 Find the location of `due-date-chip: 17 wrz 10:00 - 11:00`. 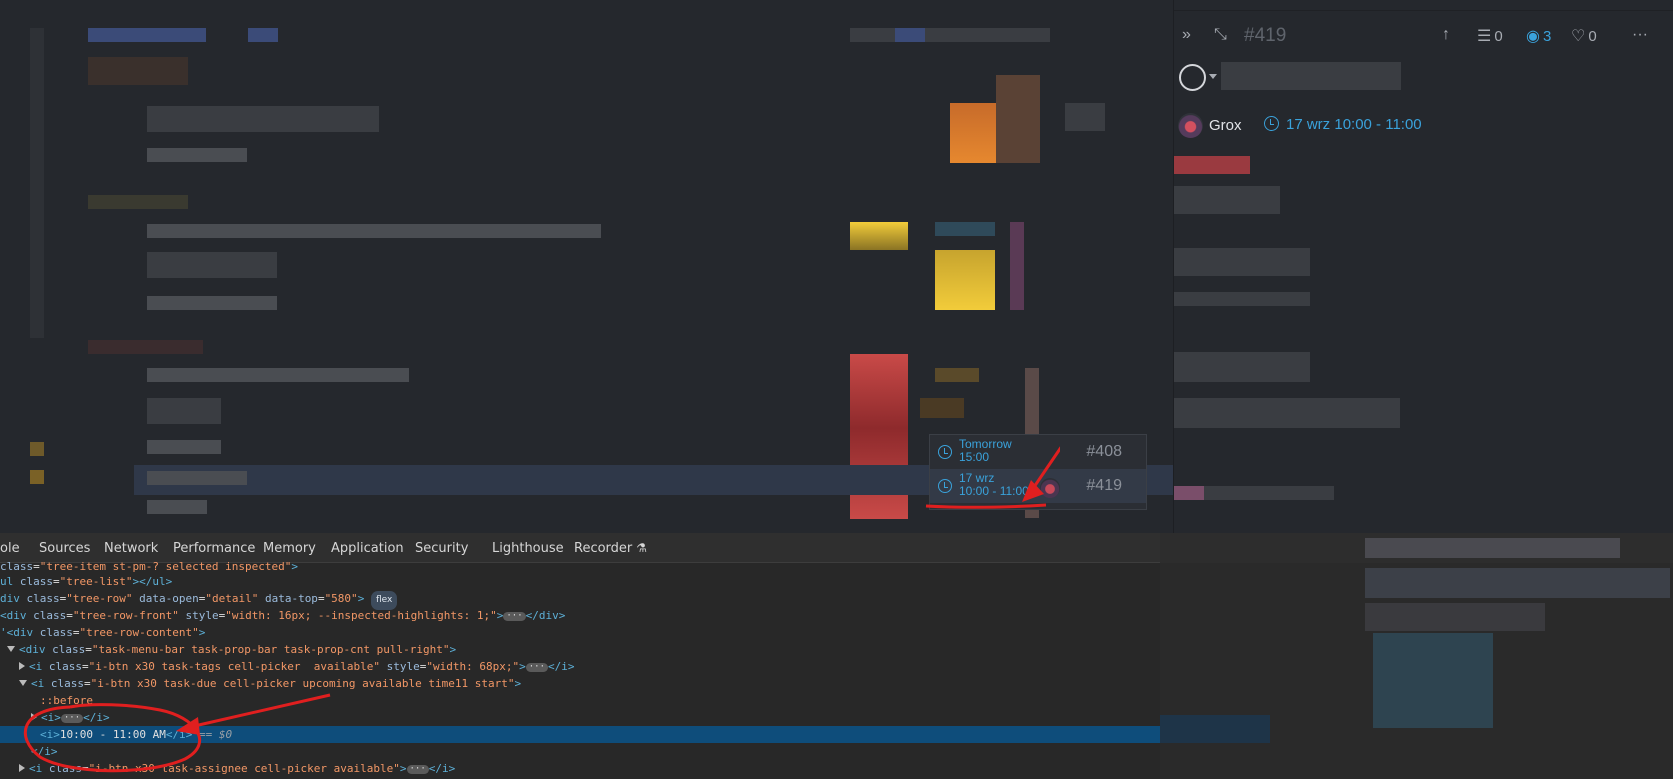

due-date-chip: 17 wrz 10:00 - 11:00 is located at coordinates (1343, 124).